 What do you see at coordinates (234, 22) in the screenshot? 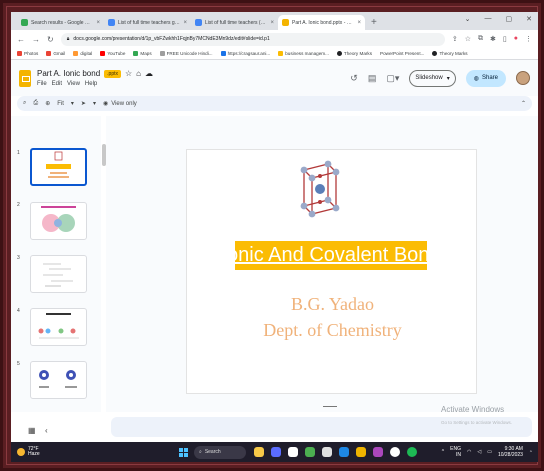
I see `browser-tab: List of full time teachers (CTU) ×` at bounding box center [234, 22].